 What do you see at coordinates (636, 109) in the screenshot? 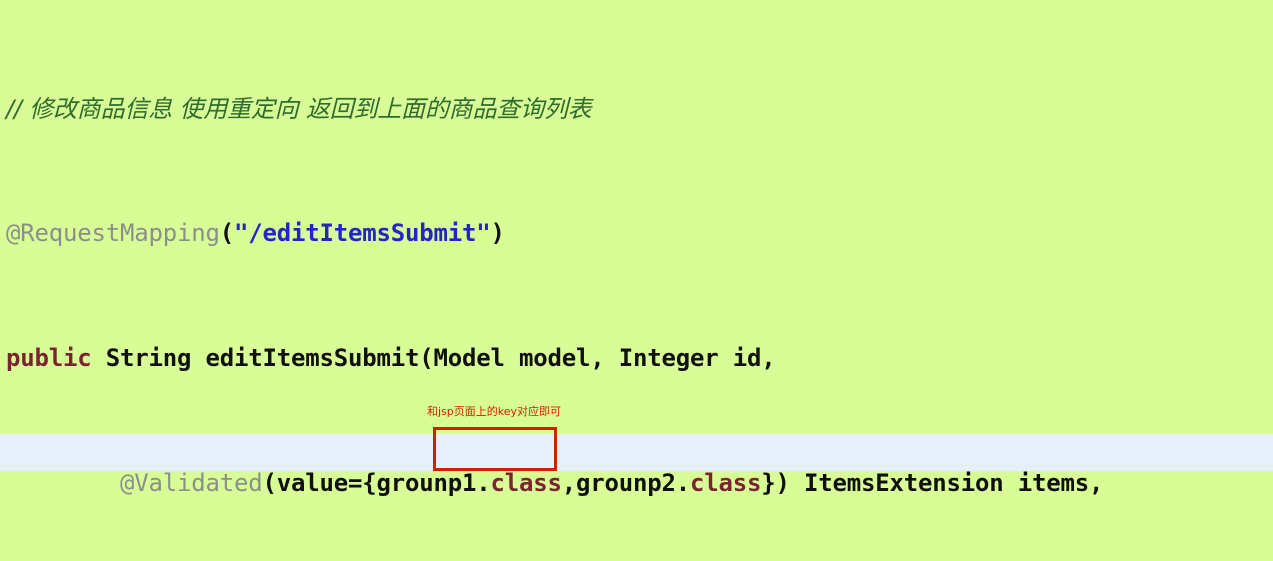
I see `code-line-1: // 修改商品信息 使用重定向 返回到上面的商品查询列表` at bounding box center [636, 109].